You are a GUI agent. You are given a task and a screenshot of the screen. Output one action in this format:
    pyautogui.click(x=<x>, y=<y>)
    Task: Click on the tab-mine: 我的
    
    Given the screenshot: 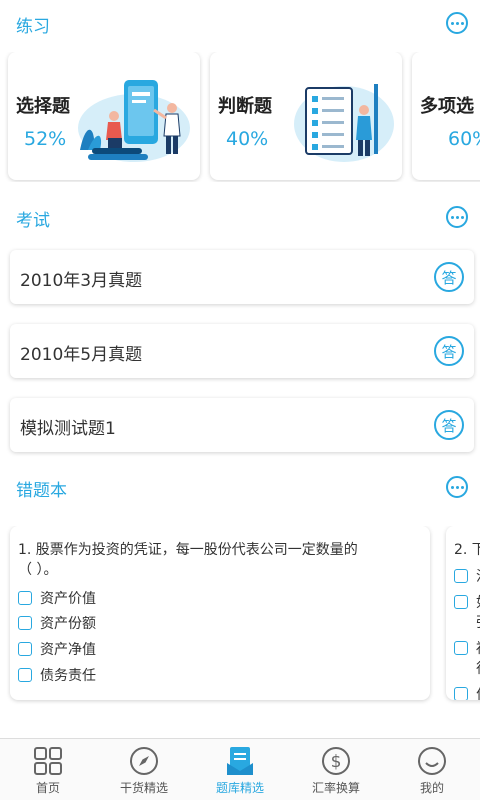 What is the action you would take?
    pyautogui.click(x=432, y=769)
    